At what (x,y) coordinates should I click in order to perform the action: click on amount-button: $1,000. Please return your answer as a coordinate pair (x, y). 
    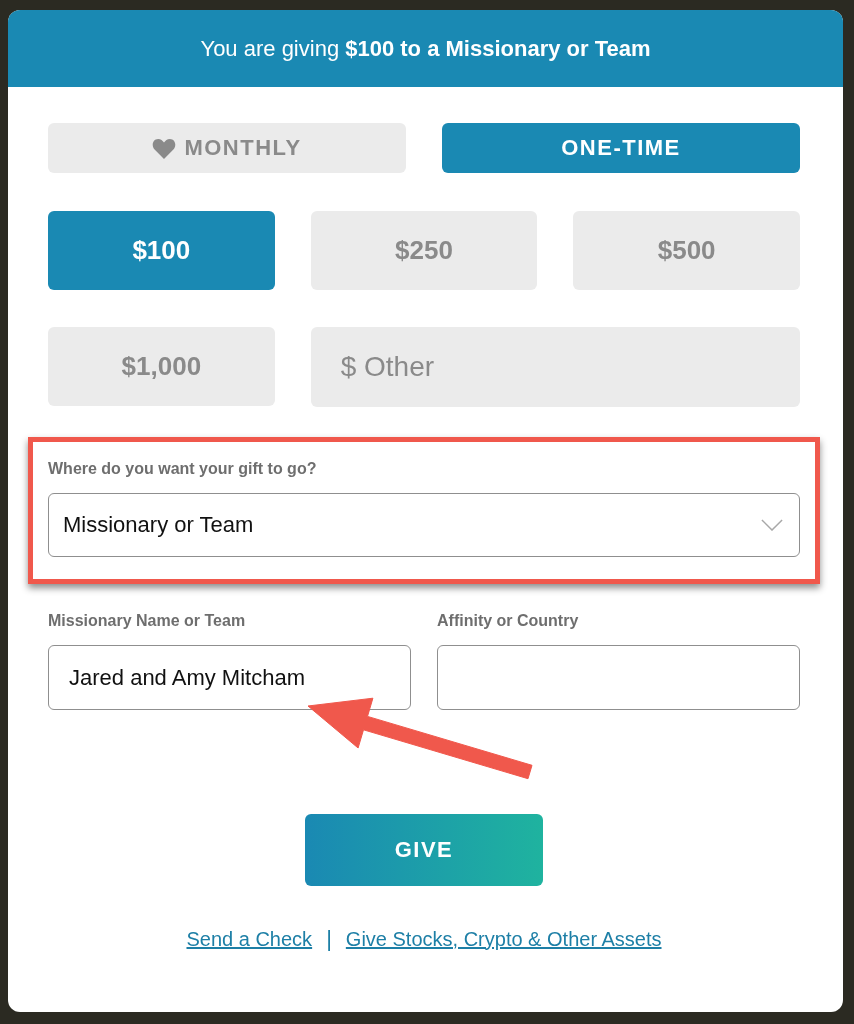
    Looking at the image, I should click on (161, 366).